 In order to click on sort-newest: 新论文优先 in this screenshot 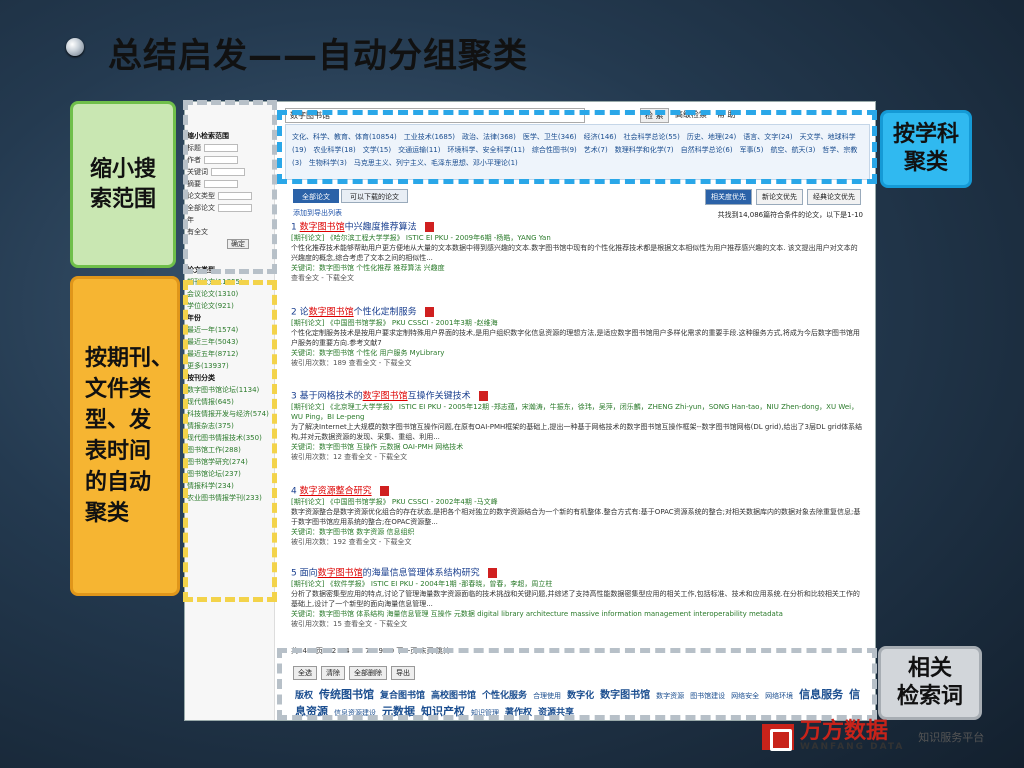, I will do `click(779, 197)`.